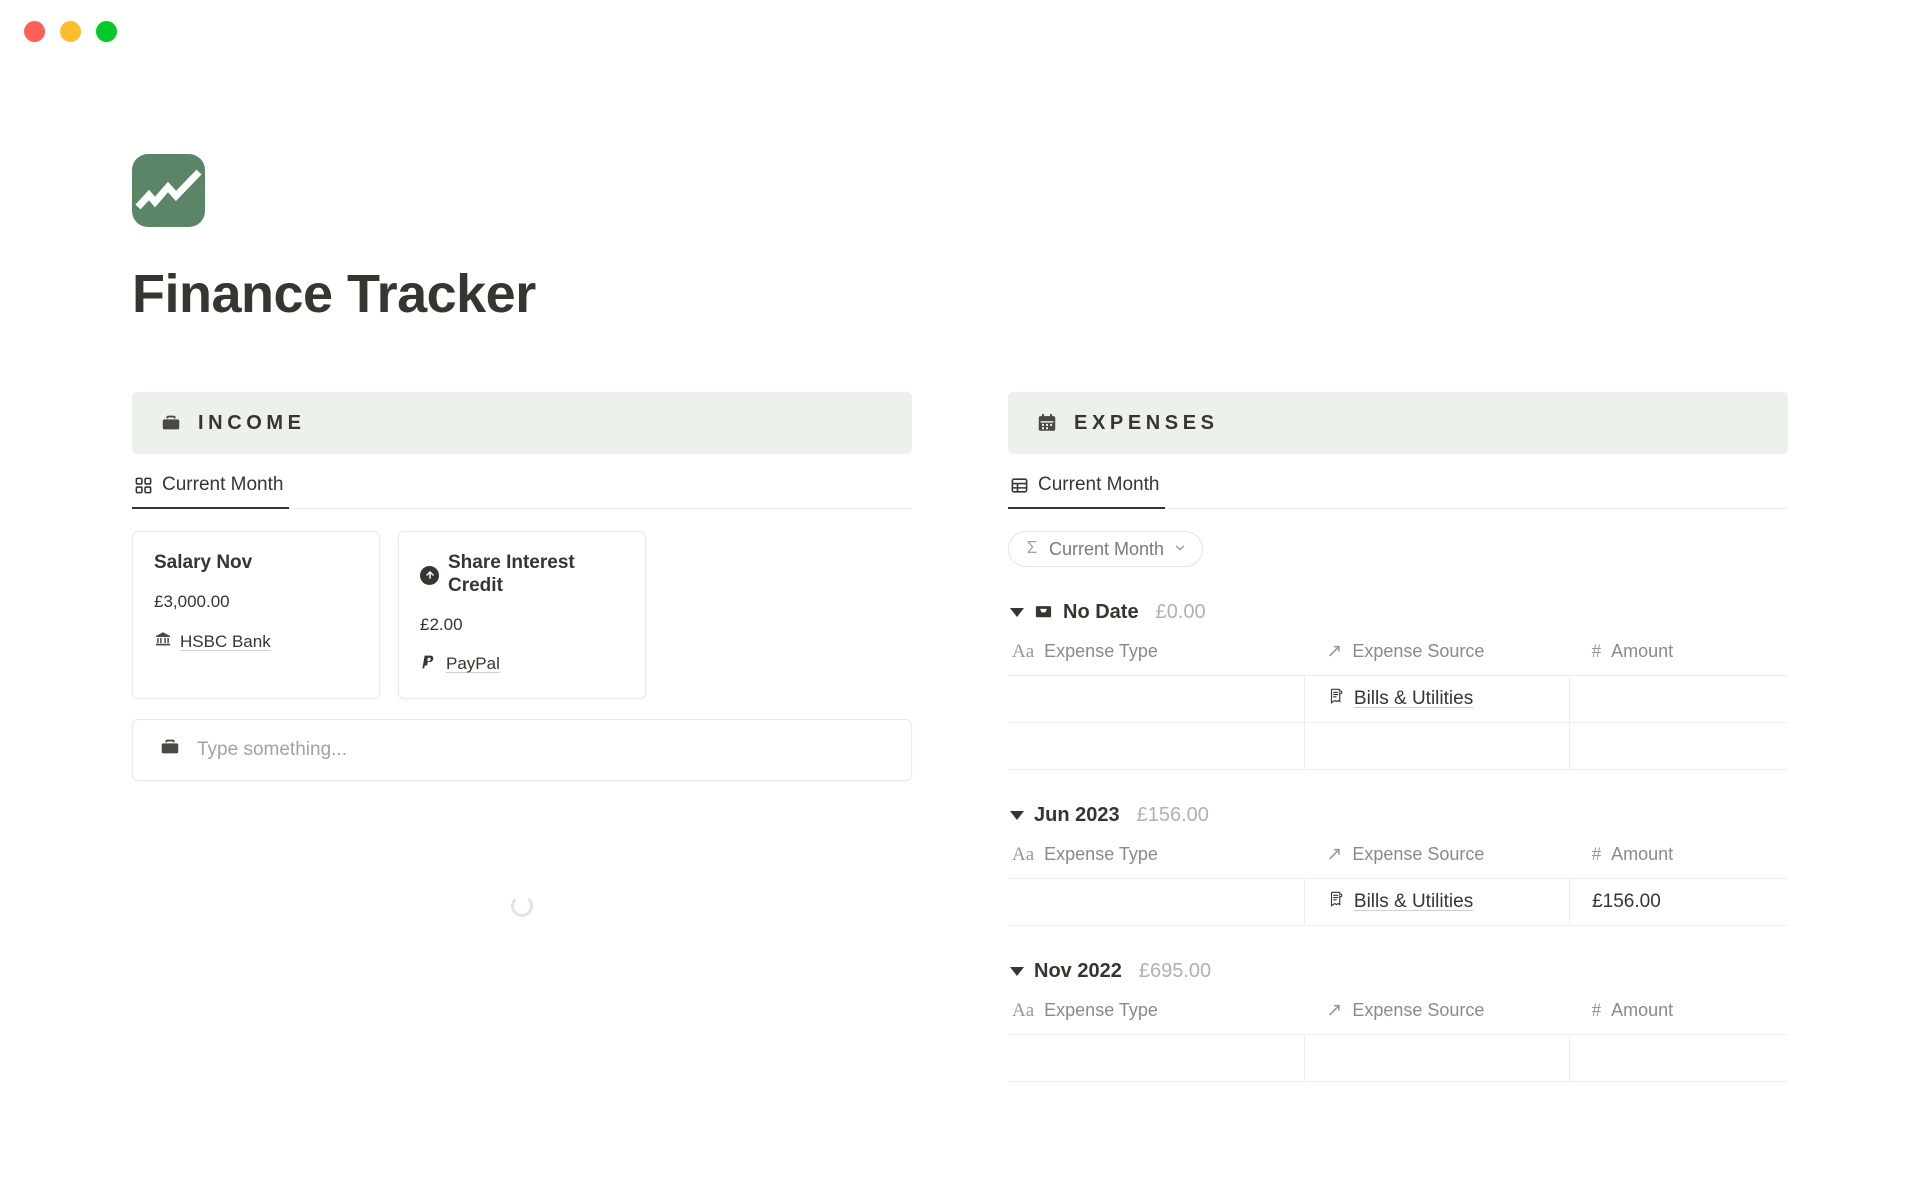 The height and width of the screenshot is (1200, 1920). Describe the element at coordinates (1101, 1010) in the screenshot. I see `column-label: Expense Type` at that location.